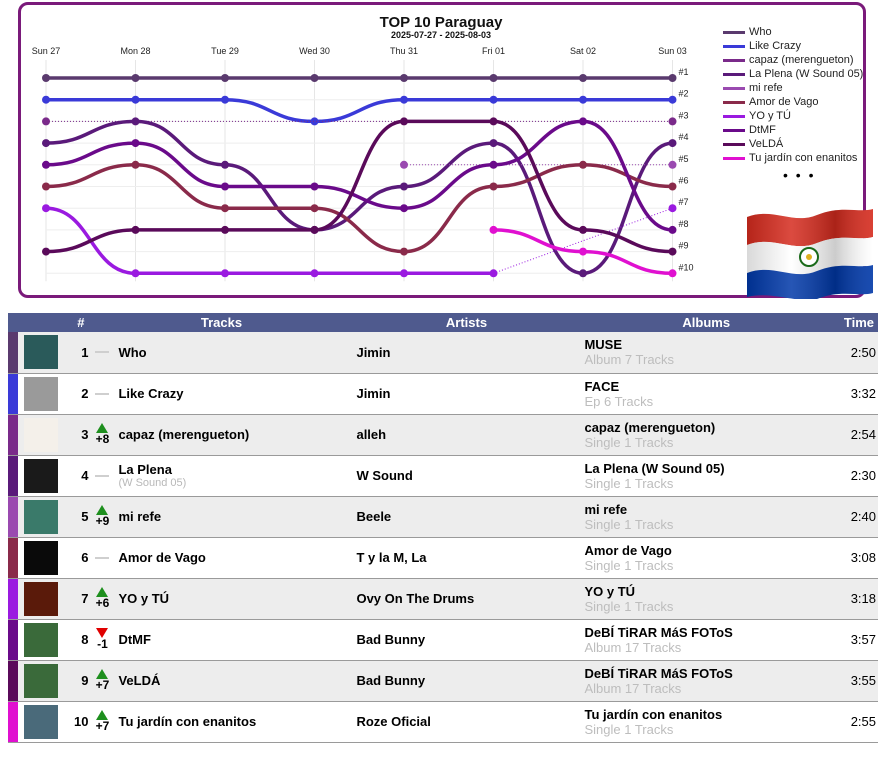  I want to click on time-cell: 3:57, so click(855, 639).